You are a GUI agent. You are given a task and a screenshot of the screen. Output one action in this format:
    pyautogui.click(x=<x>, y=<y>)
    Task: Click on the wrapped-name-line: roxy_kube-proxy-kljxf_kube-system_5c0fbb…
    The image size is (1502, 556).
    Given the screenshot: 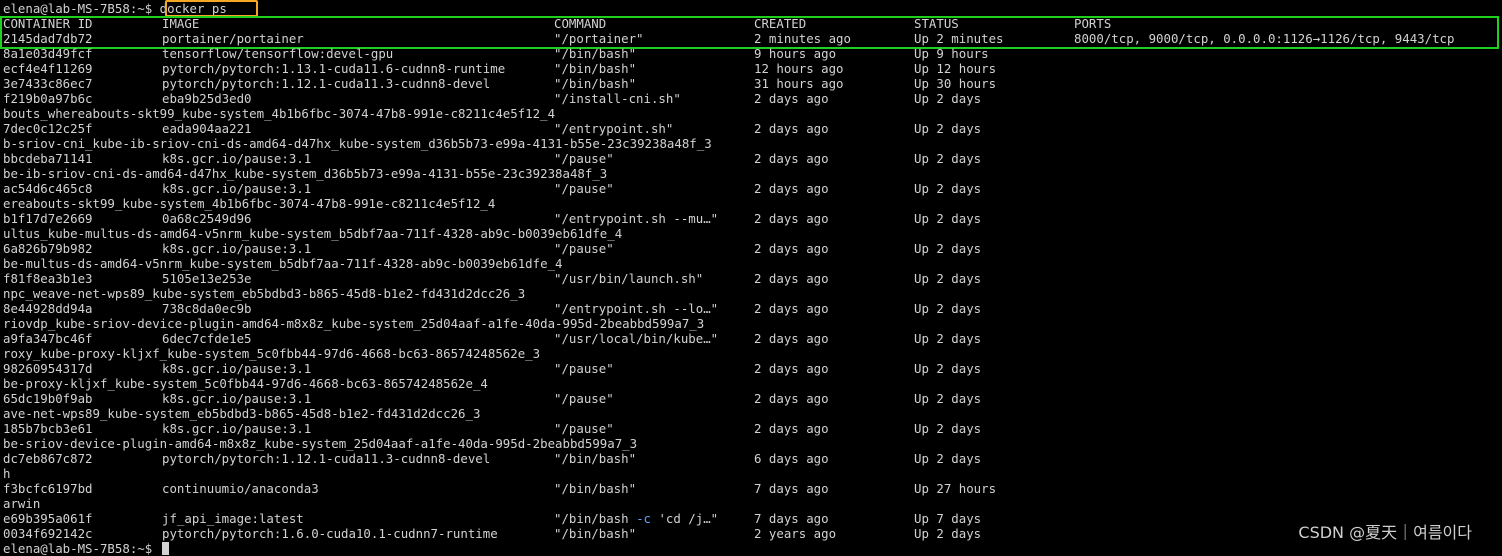 What is the action you would take?
    pyautogui.click(x=272, y=353)
    